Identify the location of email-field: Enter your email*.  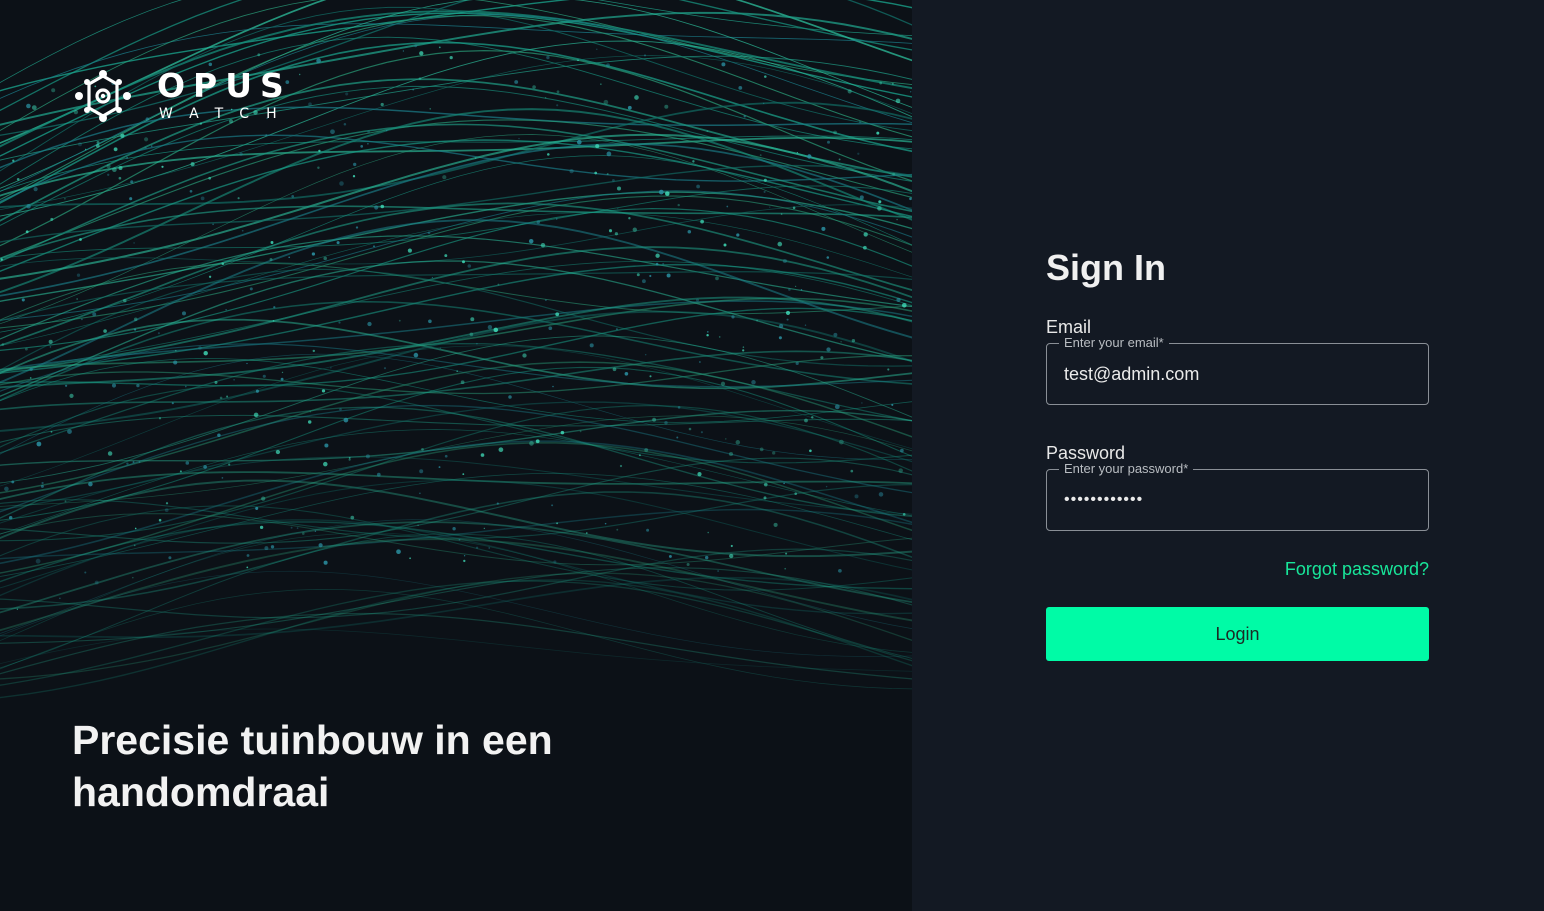
(1237, 370).